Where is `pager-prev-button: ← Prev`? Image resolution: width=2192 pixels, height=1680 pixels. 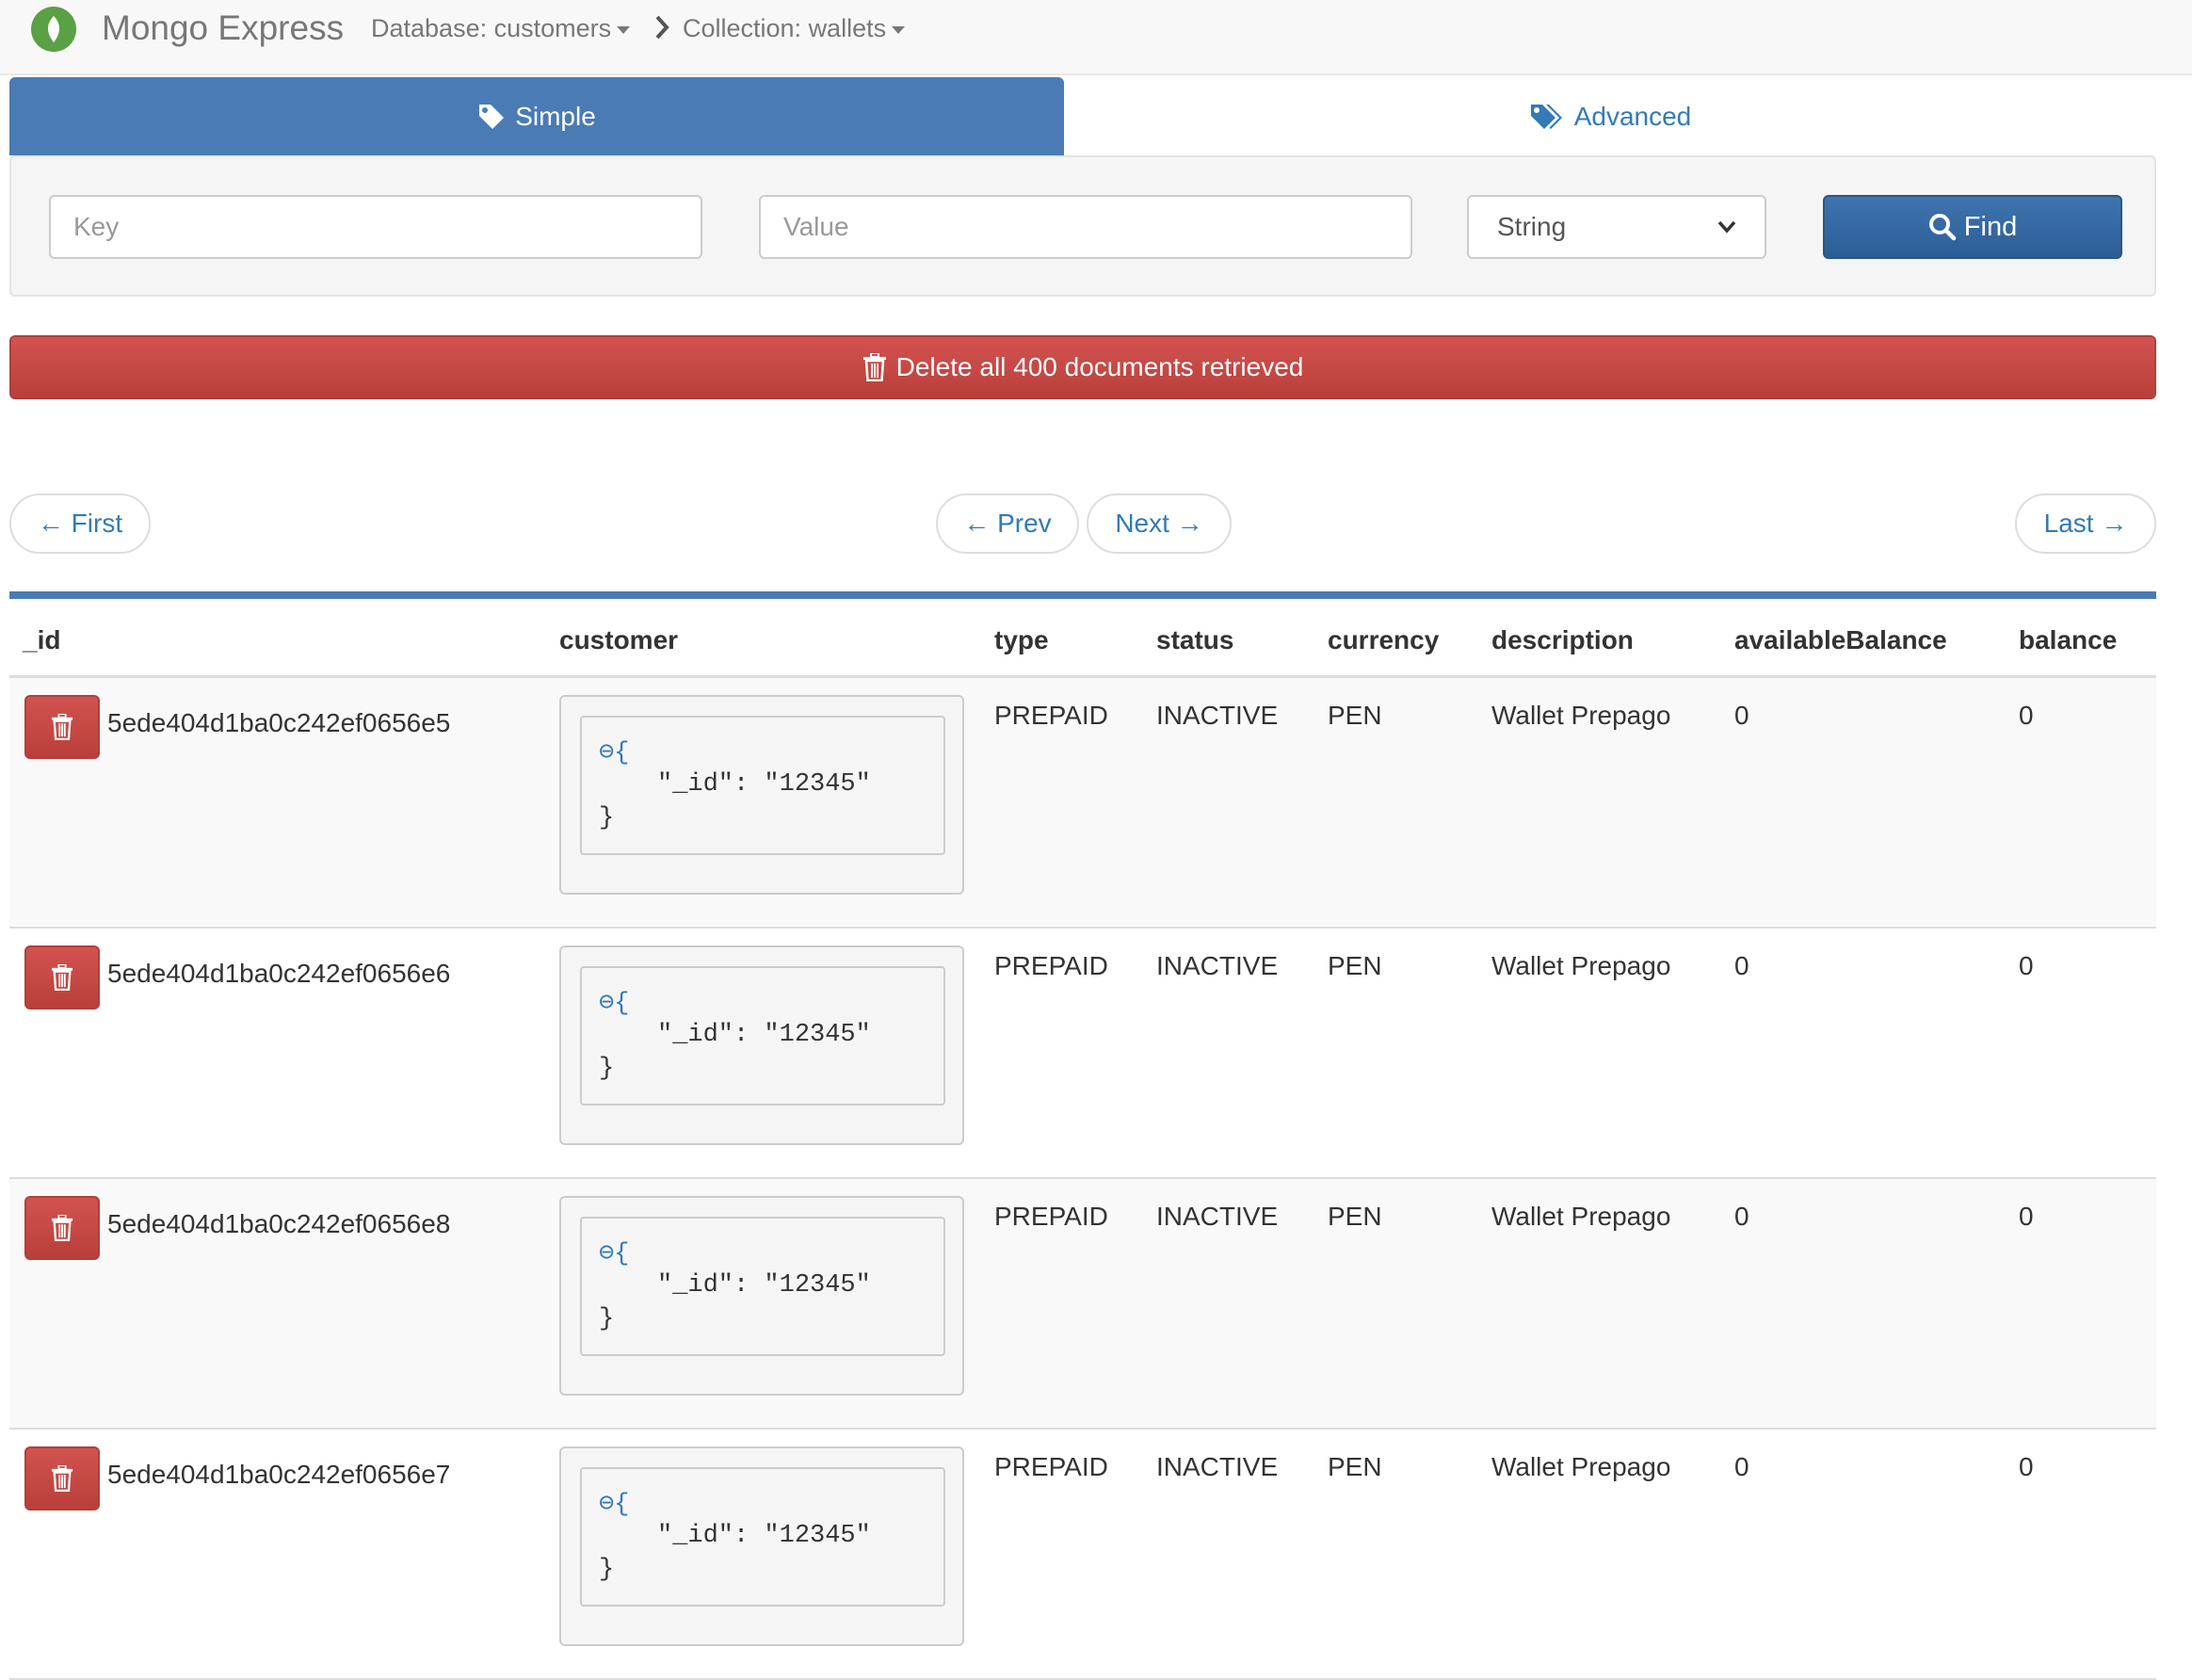 pager-prev-button: ← Prev is located at coordinates (1007, 523).